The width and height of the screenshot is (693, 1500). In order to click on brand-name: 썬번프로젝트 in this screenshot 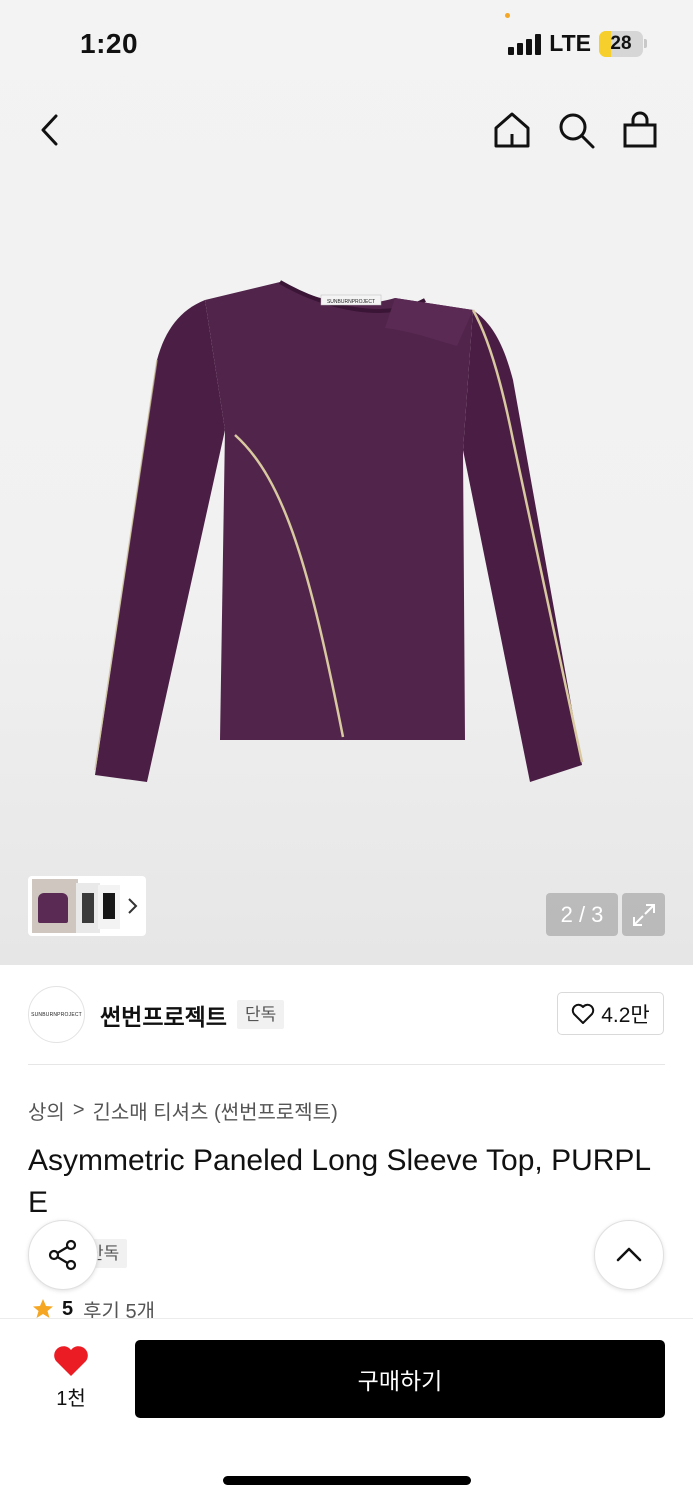, I will do `click(163, 1015)`.